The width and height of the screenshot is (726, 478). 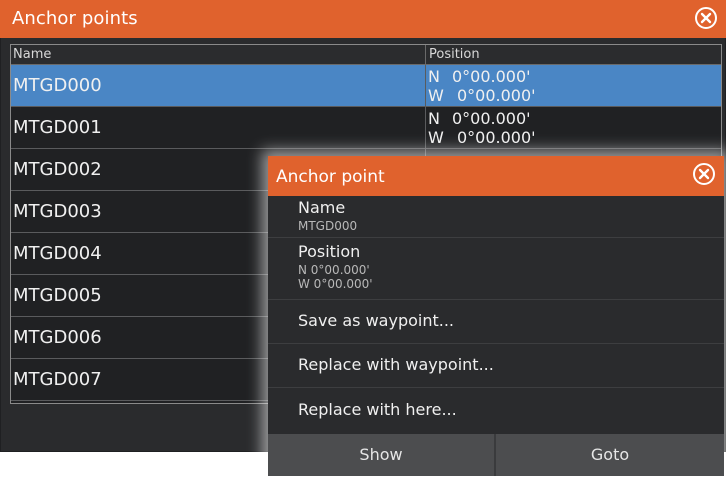 What do you see at coordinates (57, 337) in the screenshot?
I see `row-name: MTGD006` at bounding box center [57, 337].